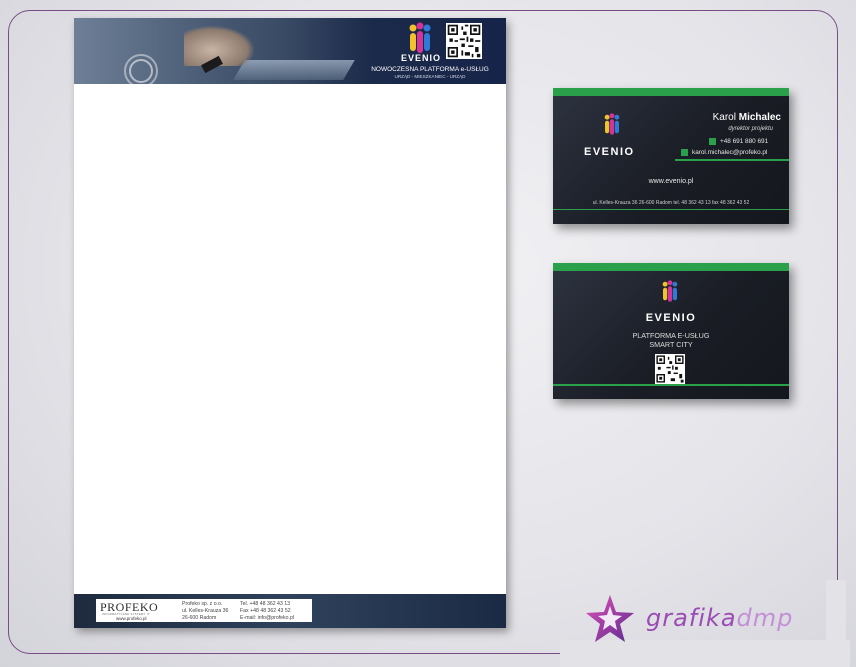 This screenshot has height=667, width=856. What do you see at coordinates (671, 344) in the screenshot?
I see `card-back-tagline2: SMART CITY` at bounding box center [671, 344].